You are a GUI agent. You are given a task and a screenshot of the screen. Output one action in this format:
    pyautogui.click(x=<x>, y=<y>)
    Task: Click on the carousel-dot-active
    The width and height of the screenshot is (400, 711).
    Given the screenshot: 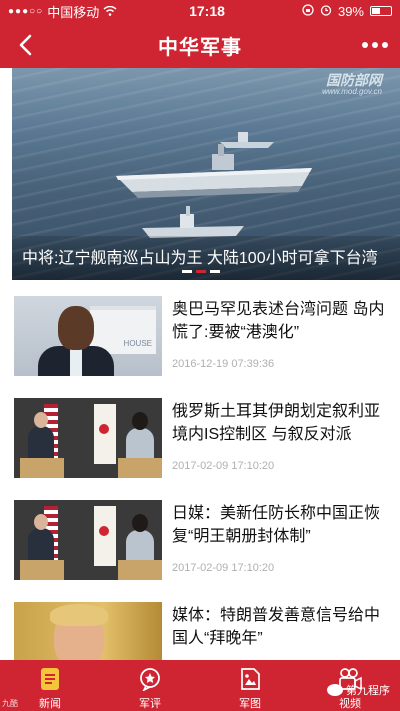 What is the action you would take?
    pyautogui.click(x=201, y=271)
    